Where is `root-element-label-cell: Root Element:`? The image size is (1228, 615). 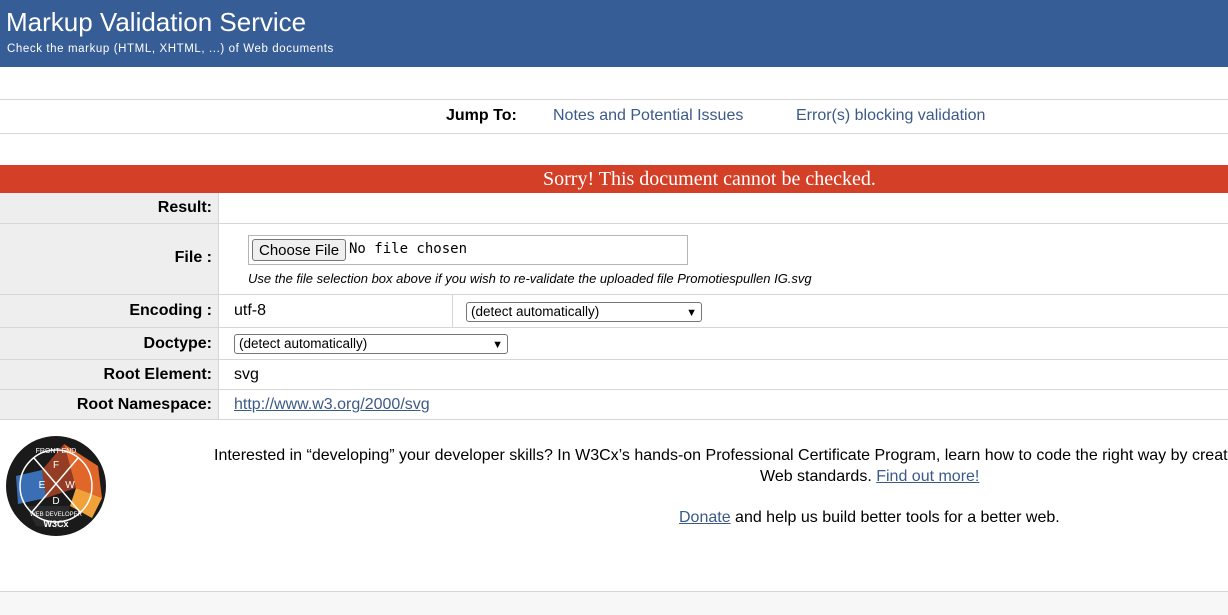
root-element-label-cell: Root Element: is located at coordinates (109, 374).